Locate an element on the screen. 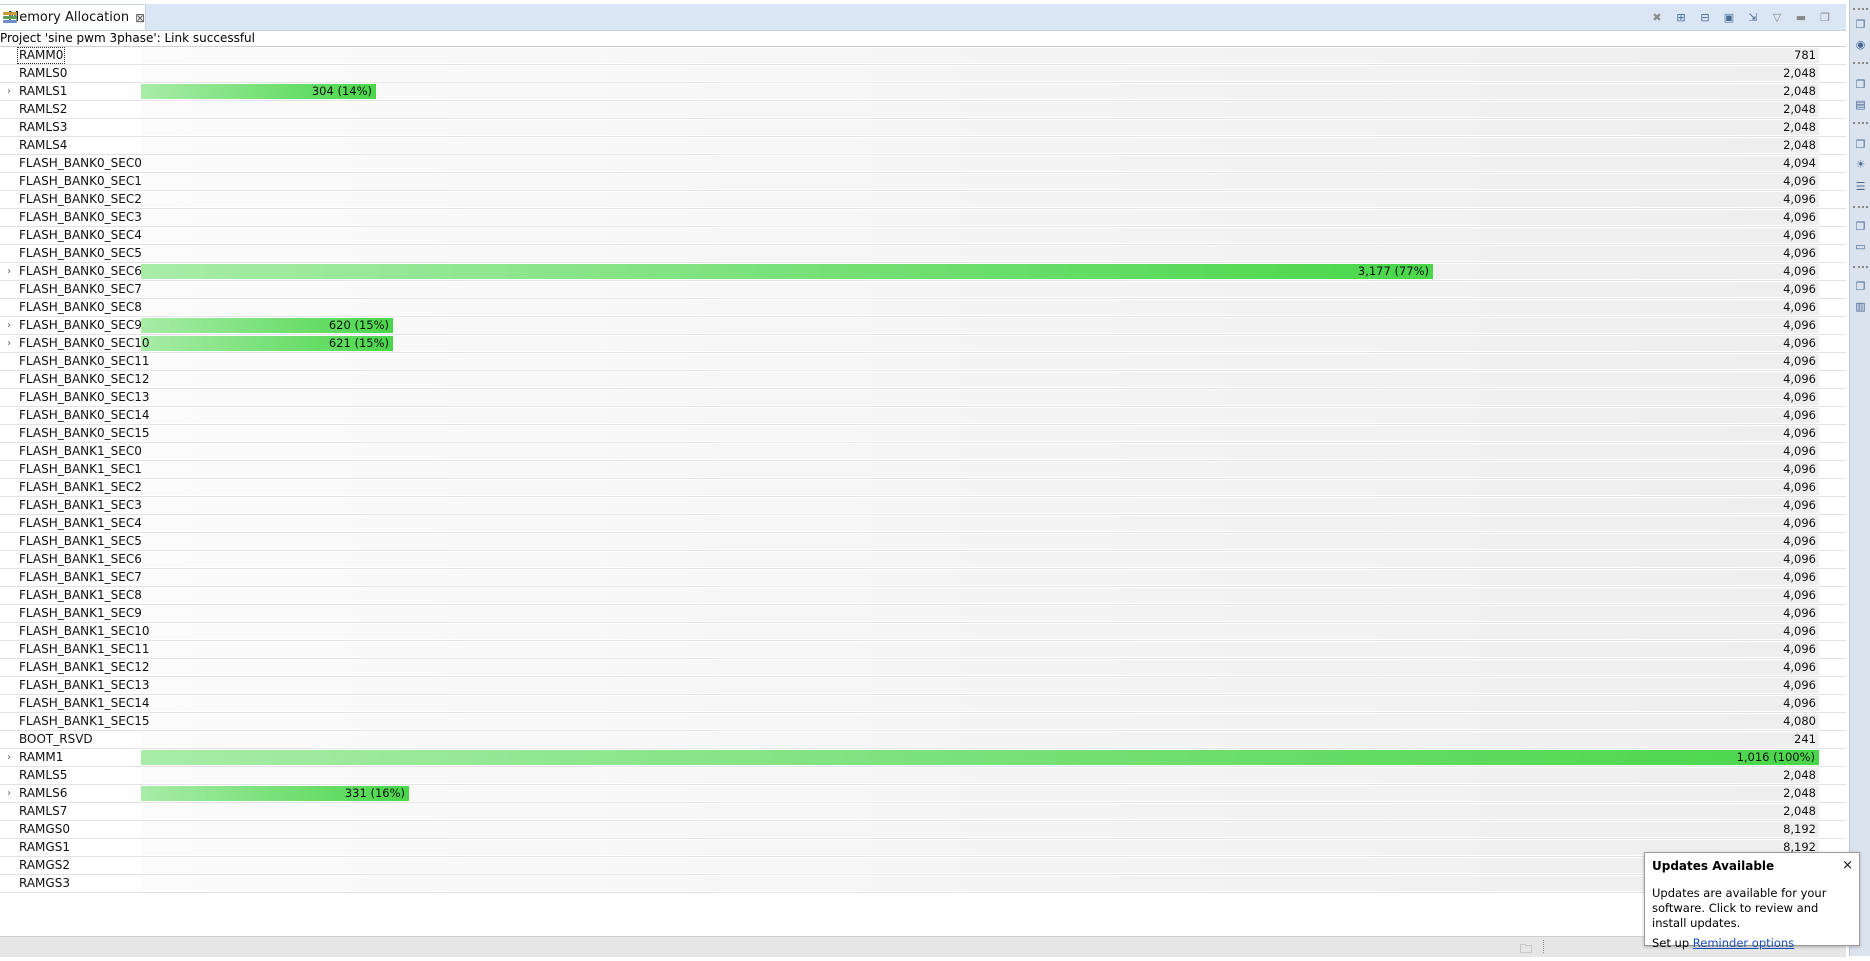 The width and height of the screenshot is (1870, 961). memory-region-row: RAMLS3 2,048 is located at coordinates (923, 128).